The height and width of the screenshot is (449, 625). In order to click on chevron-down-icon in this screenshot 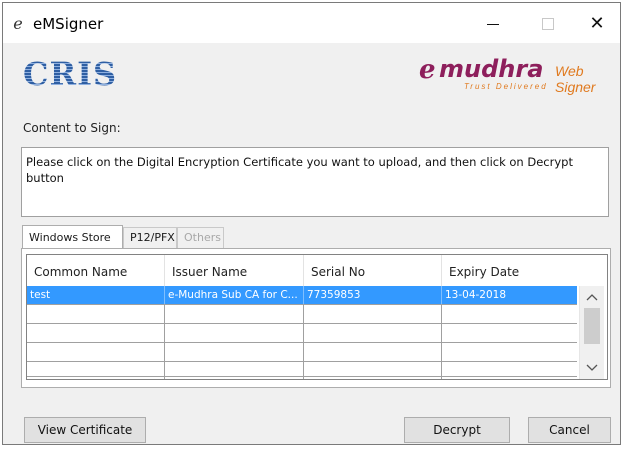, I will do `click(592, 369)`.